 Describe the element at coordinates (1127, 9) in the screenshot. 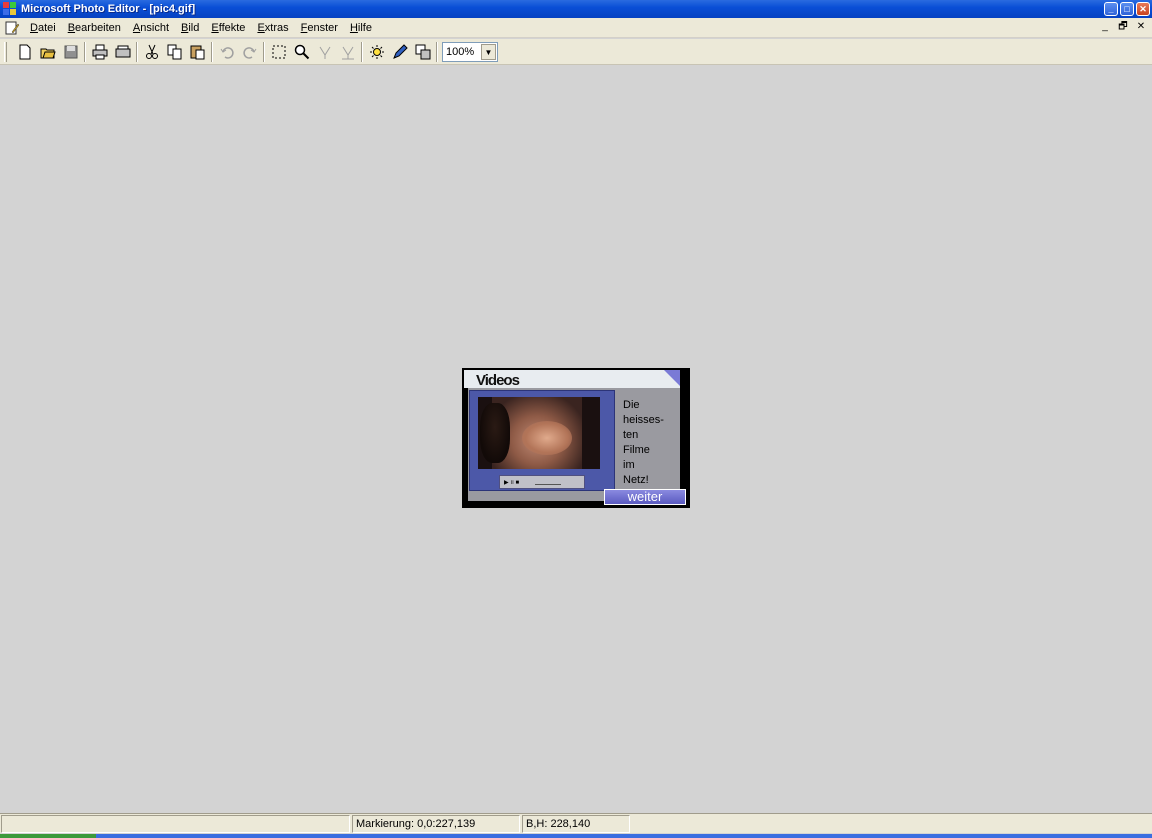

I see `maximize-button: □` at that location.